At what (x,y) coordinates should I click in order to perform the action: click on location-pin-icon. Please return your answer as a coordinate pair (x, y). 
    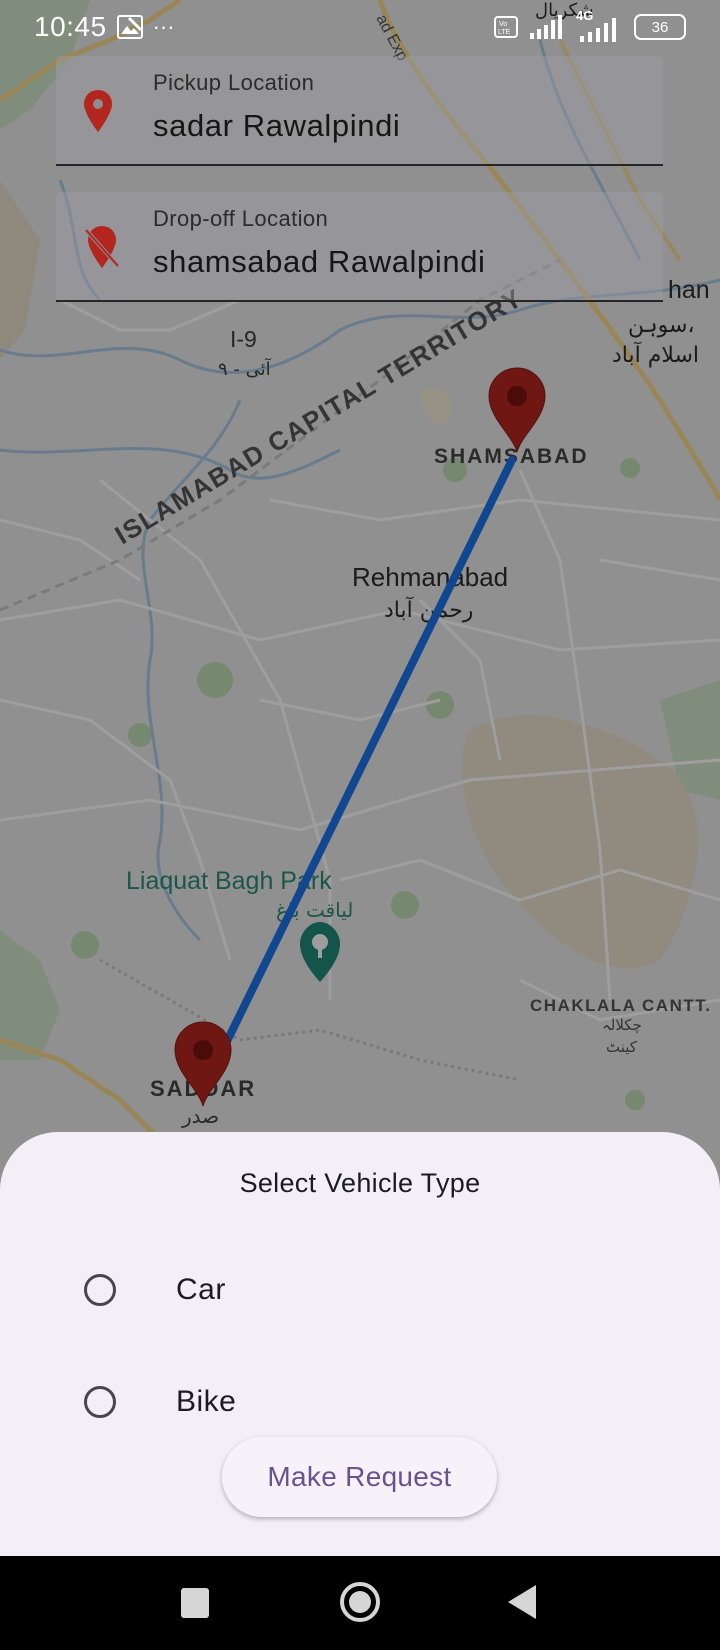
    Looking at the image, I should click on (98, 111).